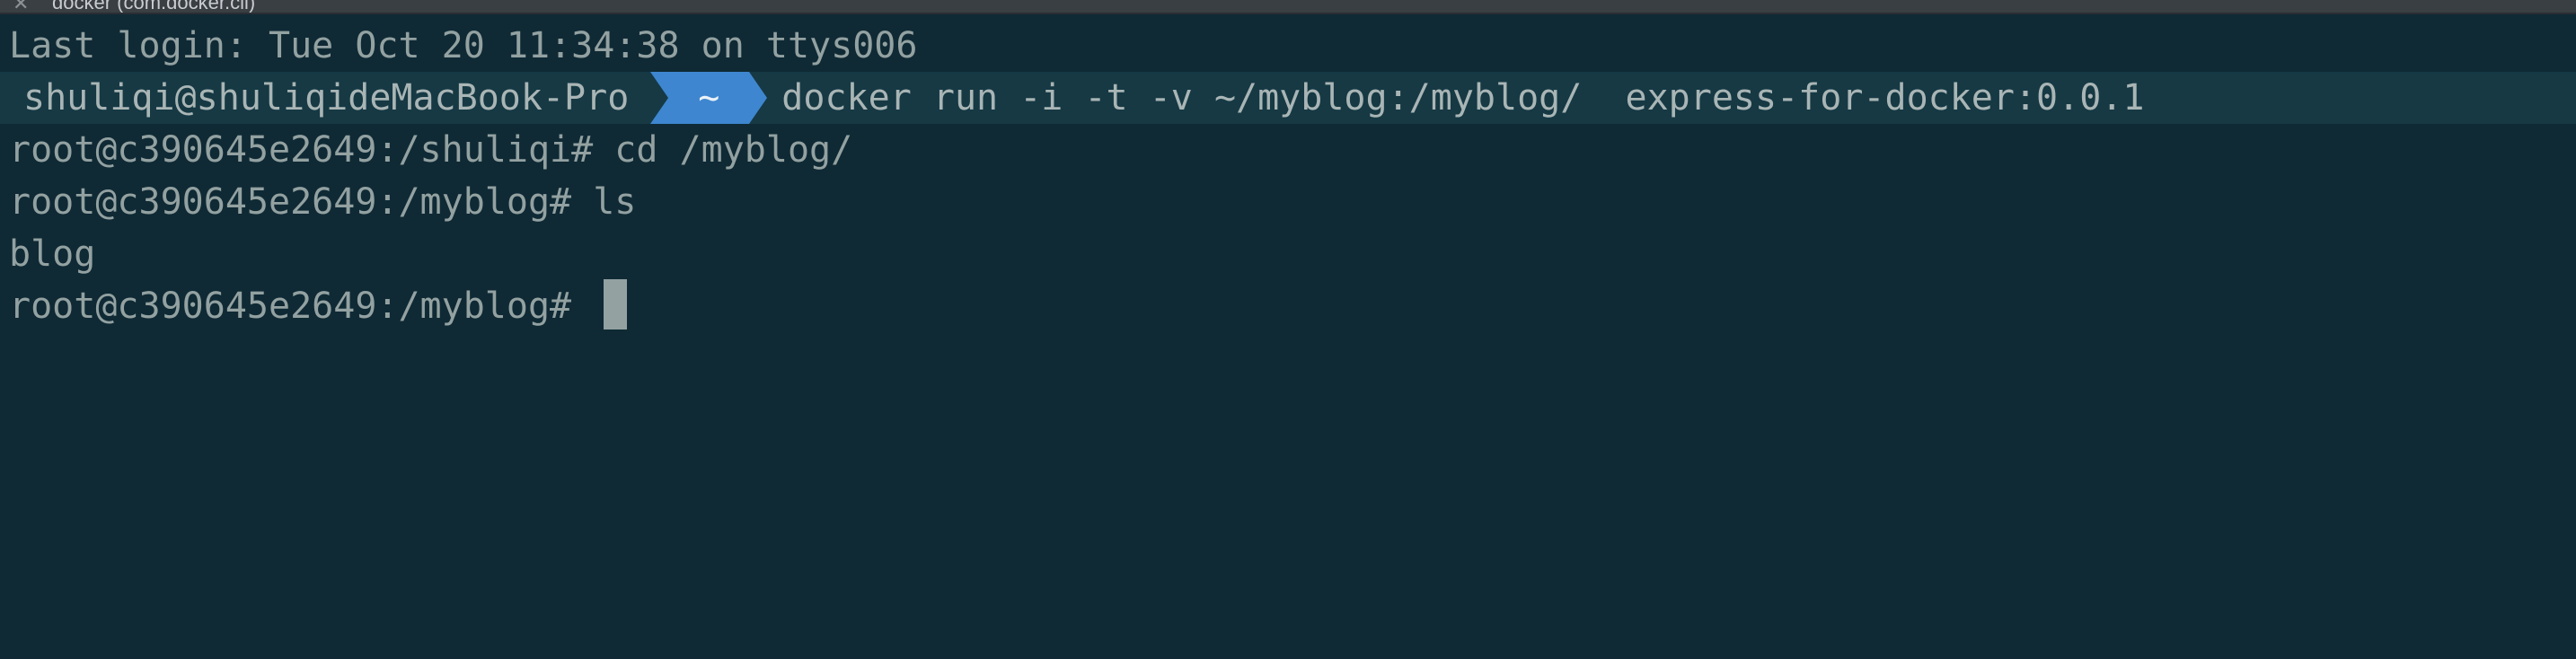  I want to click on terminal-line: root@c390645e2649:/myblog# ls, so click(323, 202).